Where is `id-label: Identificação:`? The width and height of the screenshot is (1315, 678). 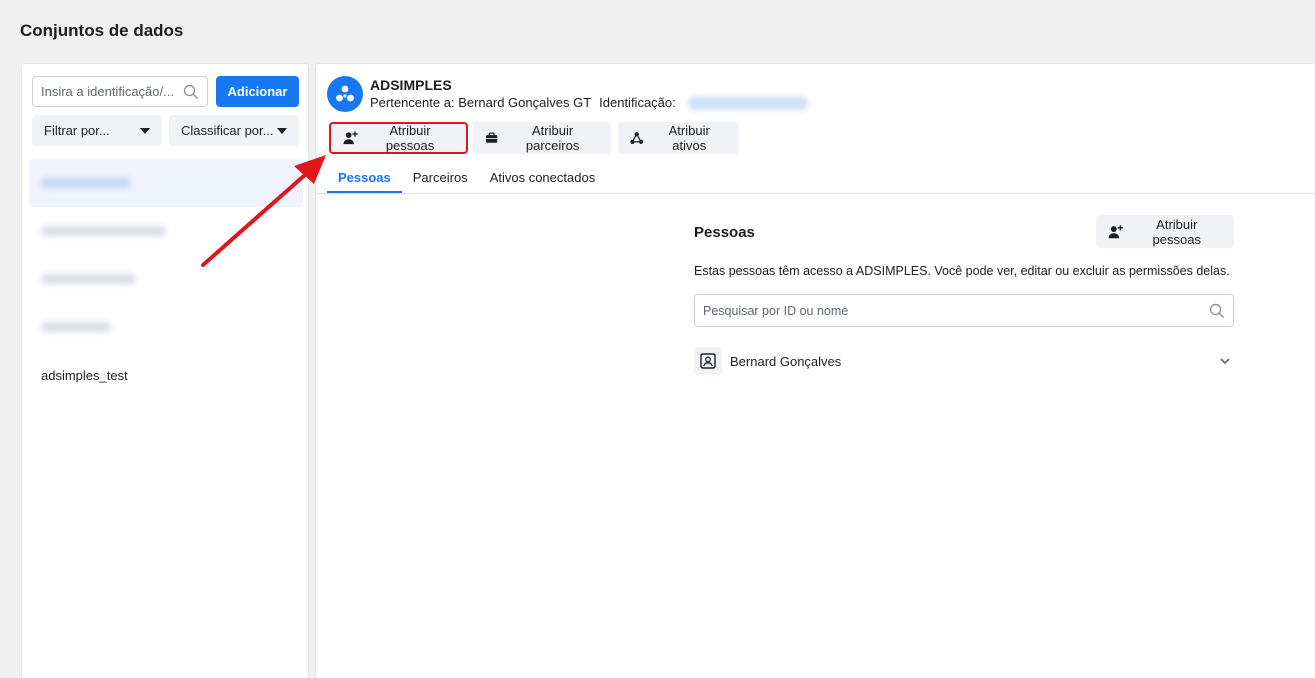
id-label: Identificação: is located at coordinates (637, 102).